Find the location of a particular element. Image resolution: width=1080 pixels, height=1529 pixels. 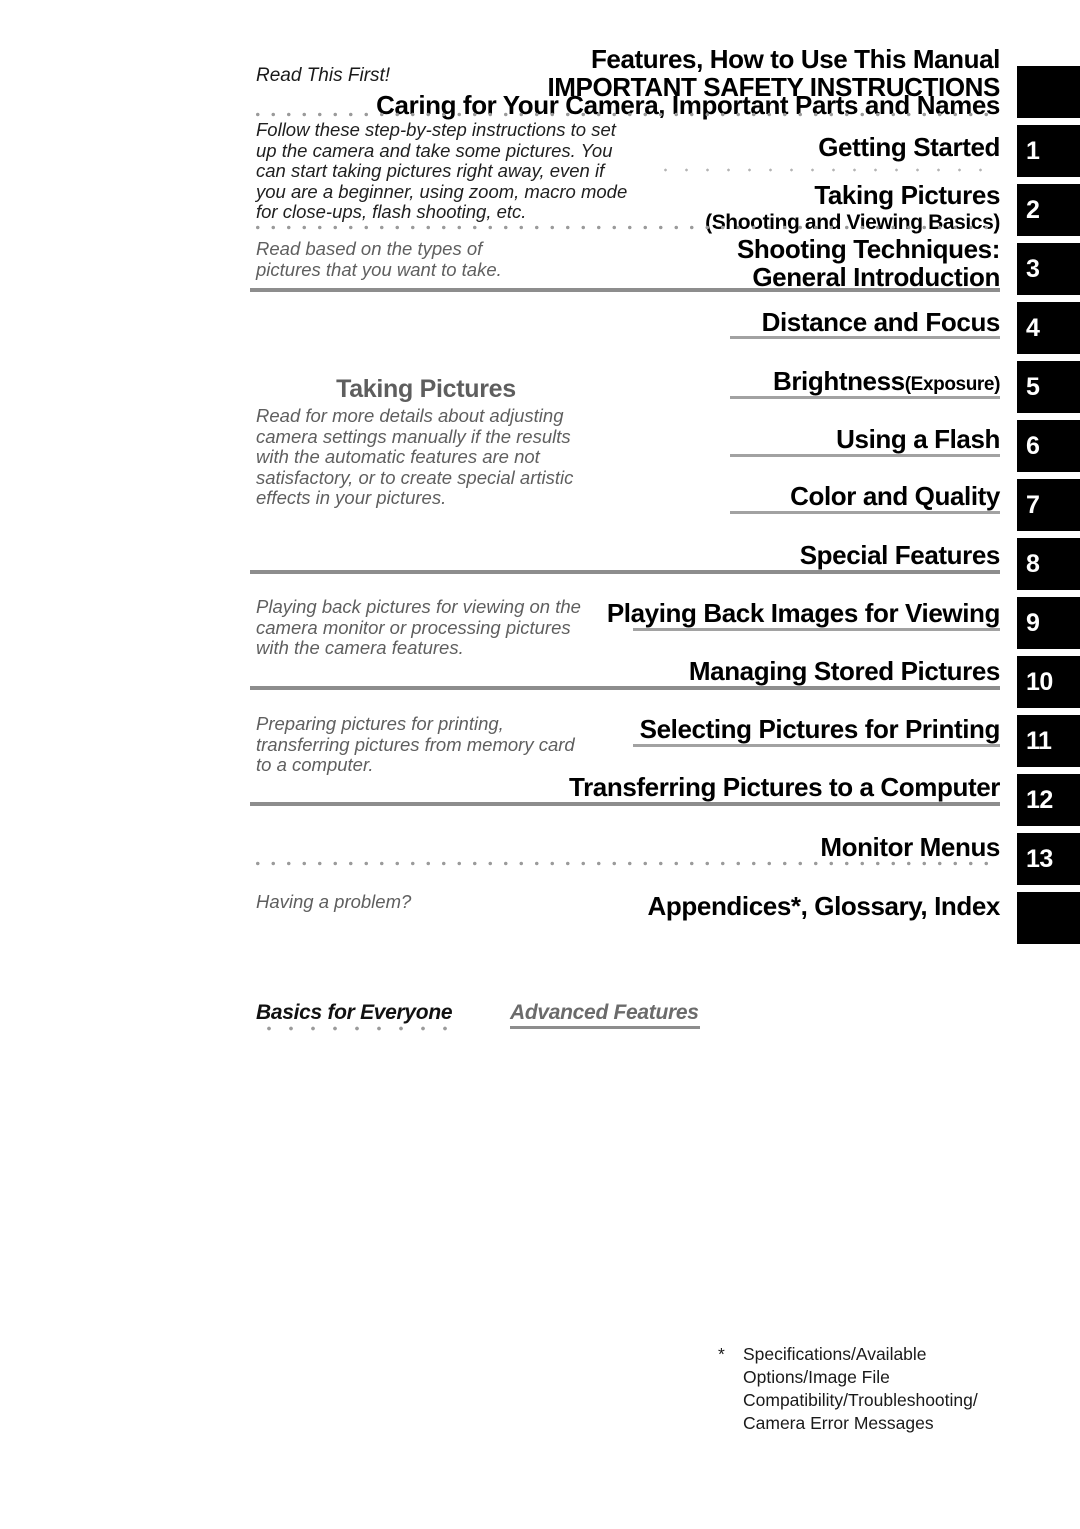

chapter-tab-5: 5 is located at coordinates (1048, 387).